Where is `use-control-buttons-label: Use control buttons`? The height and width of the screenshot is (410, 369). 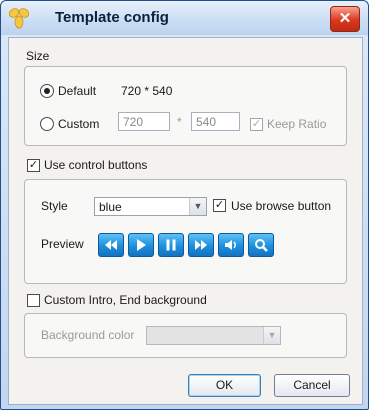
use-control-buttons-label: Use control buttons is located at coordinates (96, 165).